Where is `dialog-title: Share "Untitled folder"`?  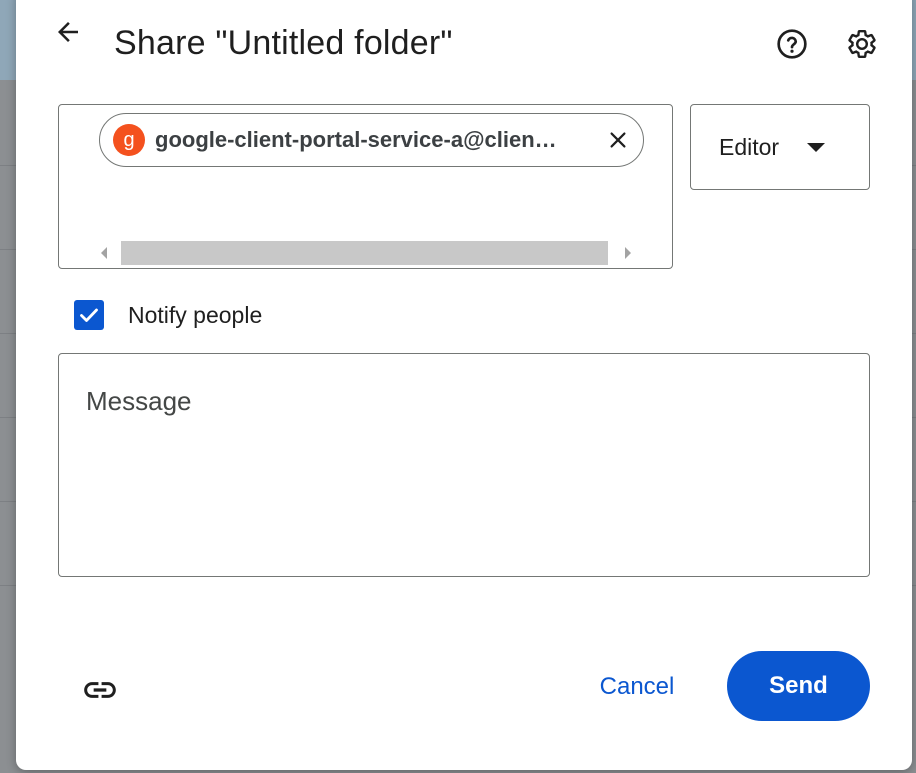
dialog-title: Share "Untitled folder" is located at coordinates (283, 43).